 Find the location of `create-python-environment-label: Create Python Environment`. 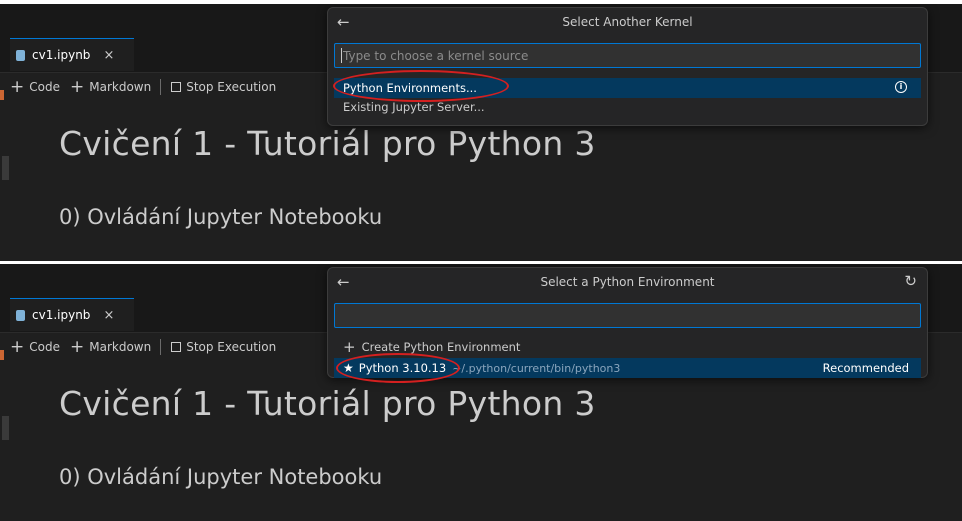

create-python-environment-label: Create Python Environment is located at coordinates (441, 347).